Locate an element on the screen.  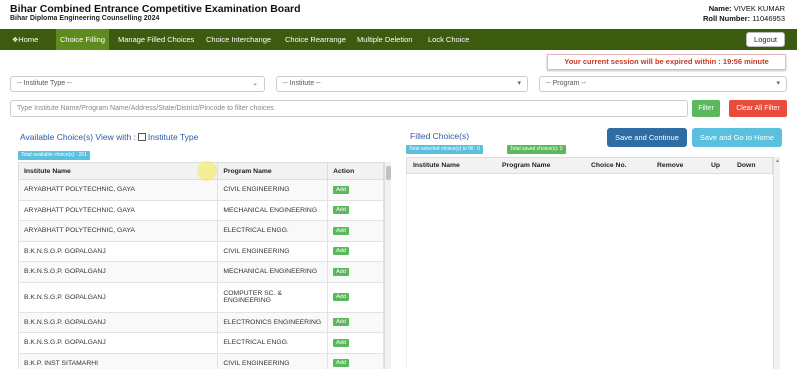
scroll-up-arrow-icon: ▲ is located at coordinates (777, 161).